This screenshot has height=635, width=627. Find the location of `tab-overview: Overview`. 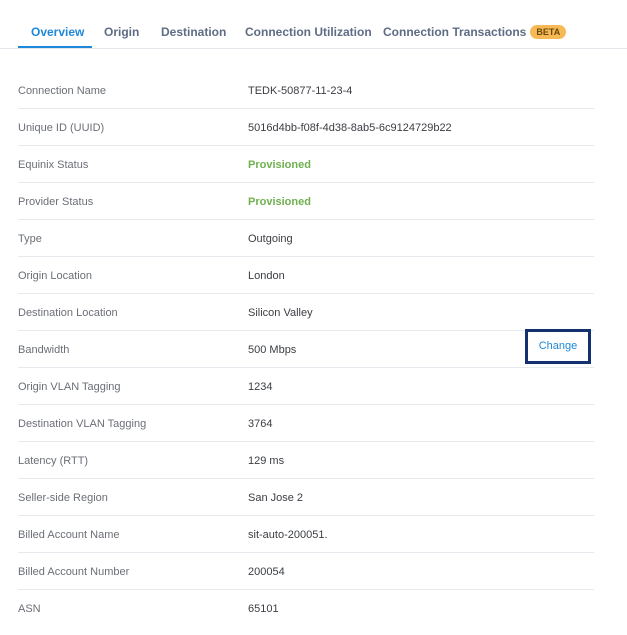

tab-overview: Overview is located at coordinates (57, 23).